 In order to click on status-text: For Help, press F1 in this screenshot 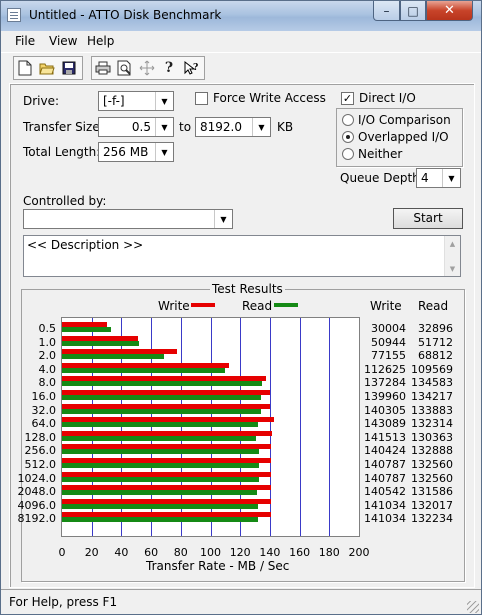, I will do `click(63, 602)`.